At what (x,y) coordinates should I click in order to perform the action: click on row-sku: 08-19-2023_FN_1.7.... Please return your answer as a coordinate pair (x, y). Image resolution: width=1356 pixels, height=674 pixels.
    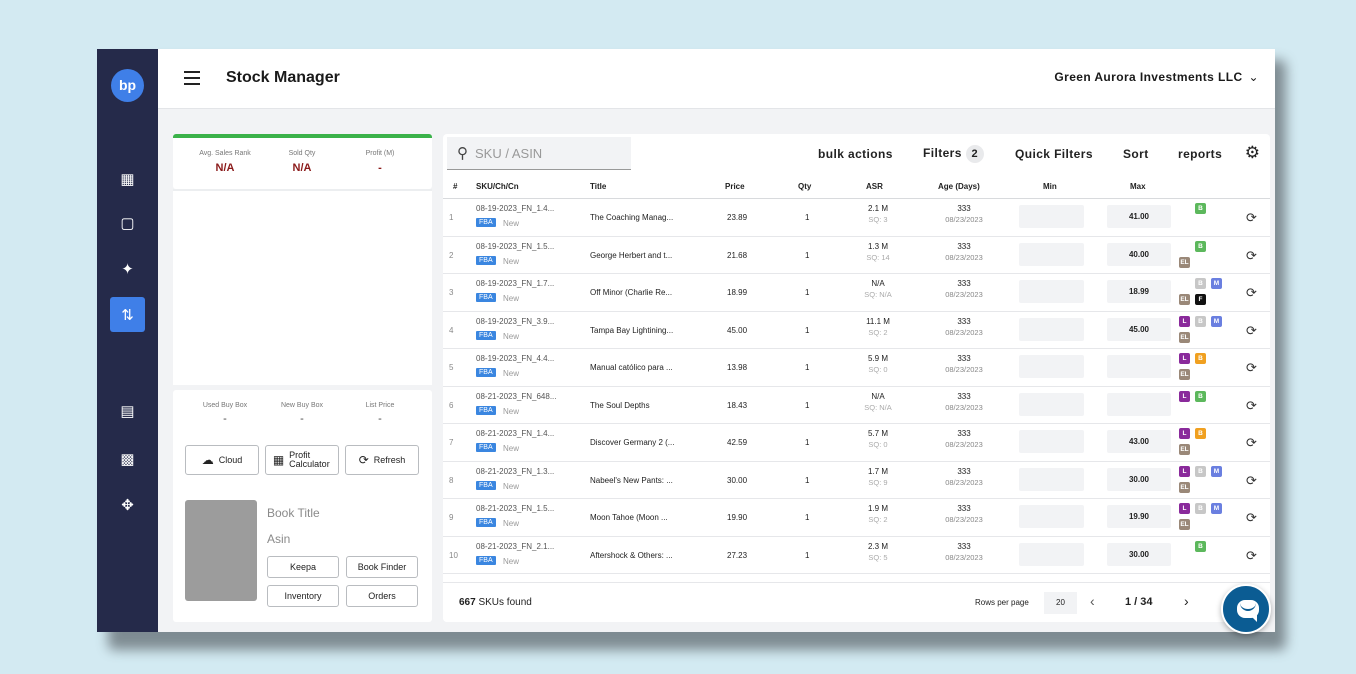
    Looking at the image, I should click on (515, 283).